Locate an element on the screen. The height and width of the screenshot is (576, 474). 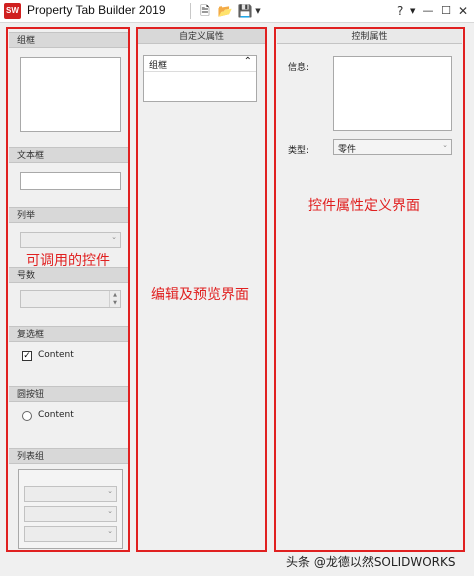
type-select: 零件 ⌄ is located at coordinates (392, 147).